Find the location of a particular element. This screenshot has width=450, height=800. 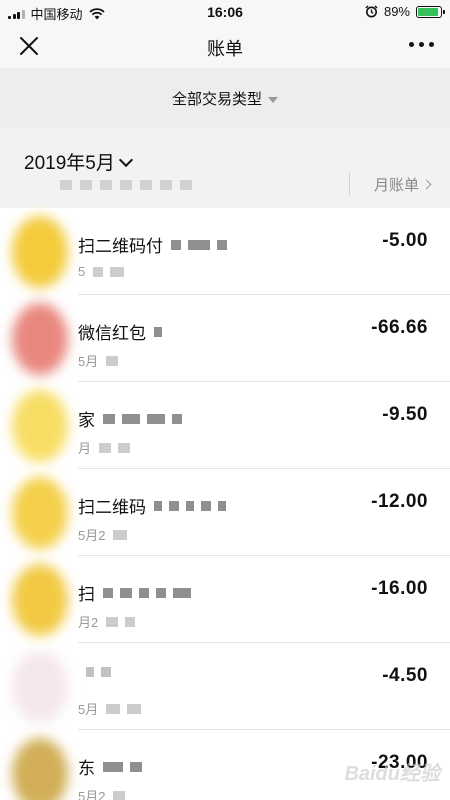

transaction-row: 扫二维码 5月2 -12.00 is located at coordinates (225, 512).